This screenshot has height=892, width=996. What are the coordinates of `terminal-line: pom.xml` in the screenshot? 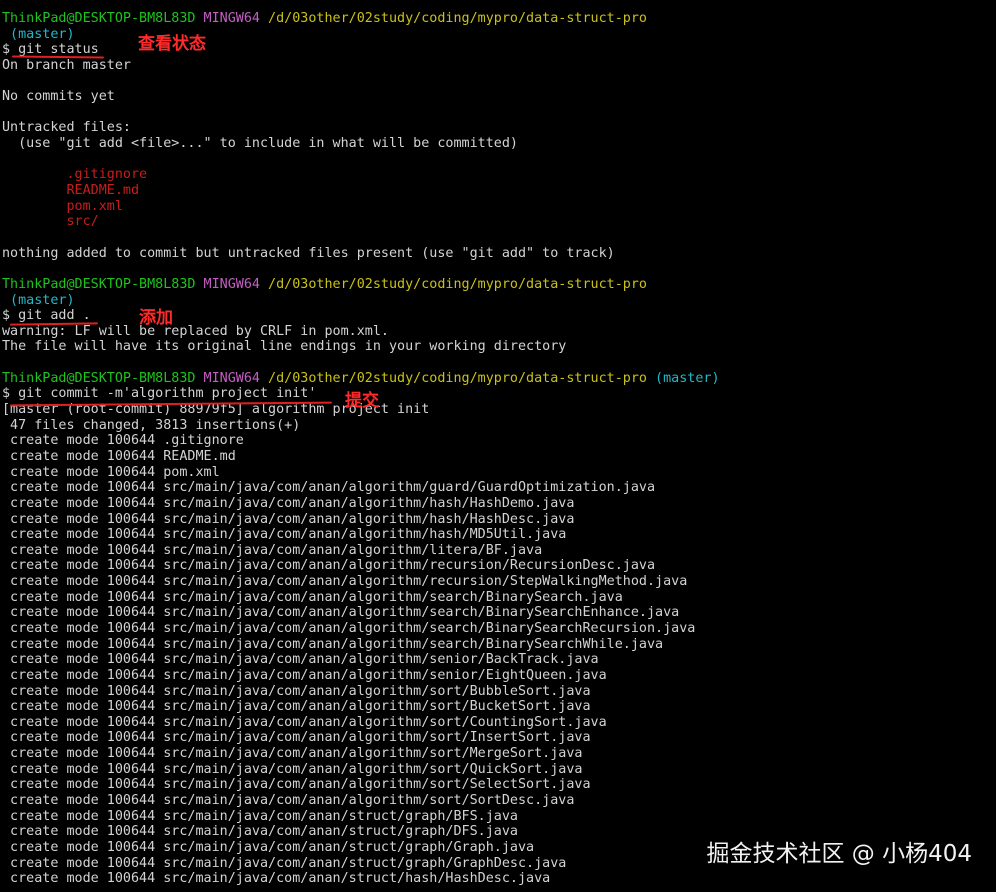 It's located at (361, 207).